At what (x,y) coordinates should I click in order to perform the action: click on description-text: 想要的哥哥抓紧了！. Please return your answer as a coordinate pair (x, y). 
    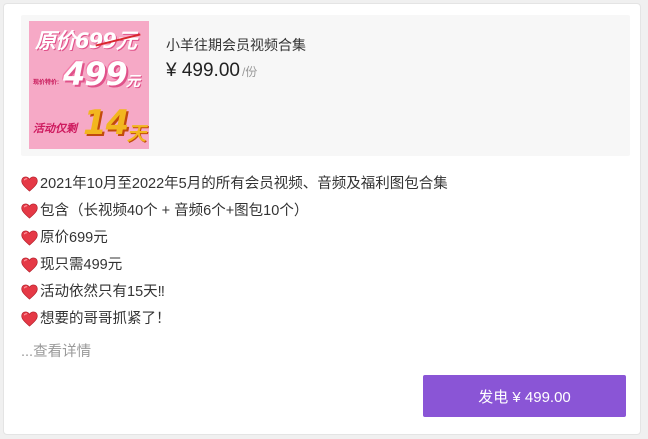
    Looking at the image, I should click on (105, 319).